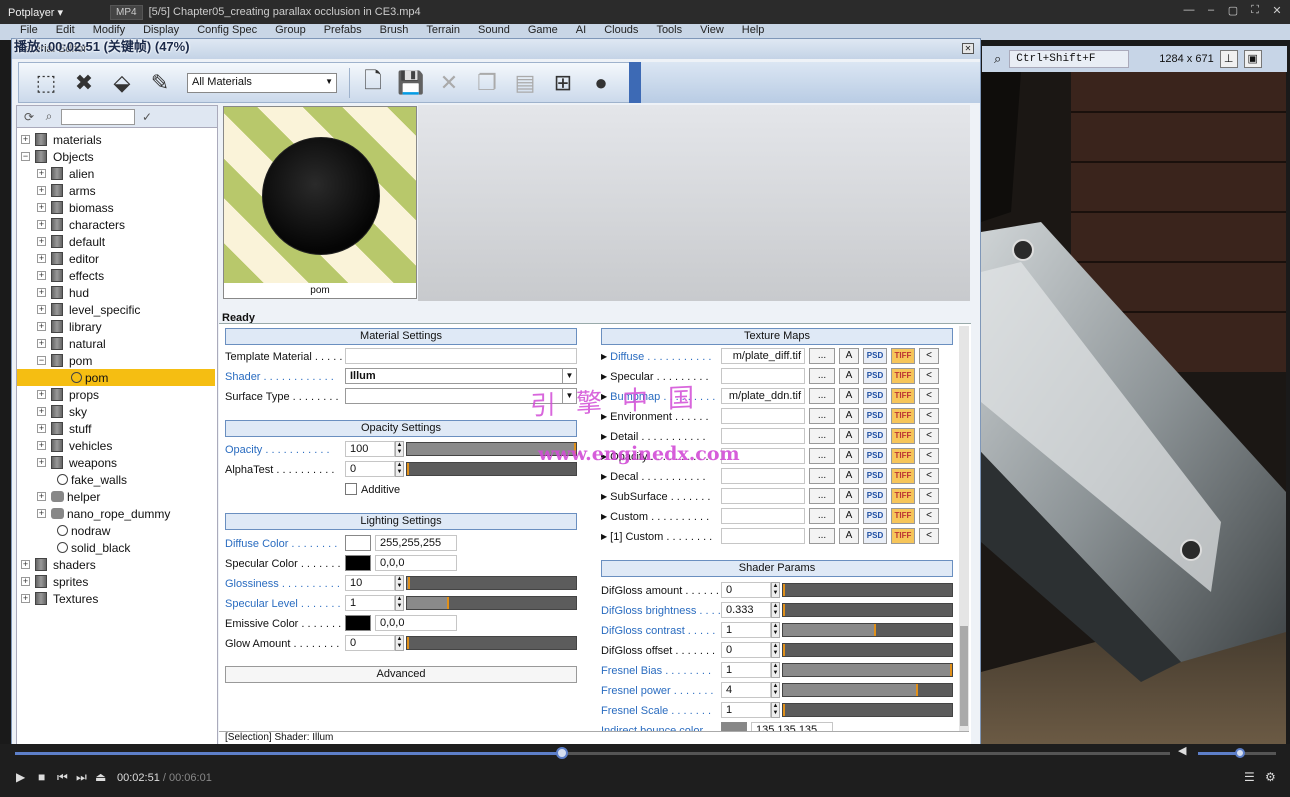  I want to click on tree-item-nodraw: nodraw, so click(83, 530).